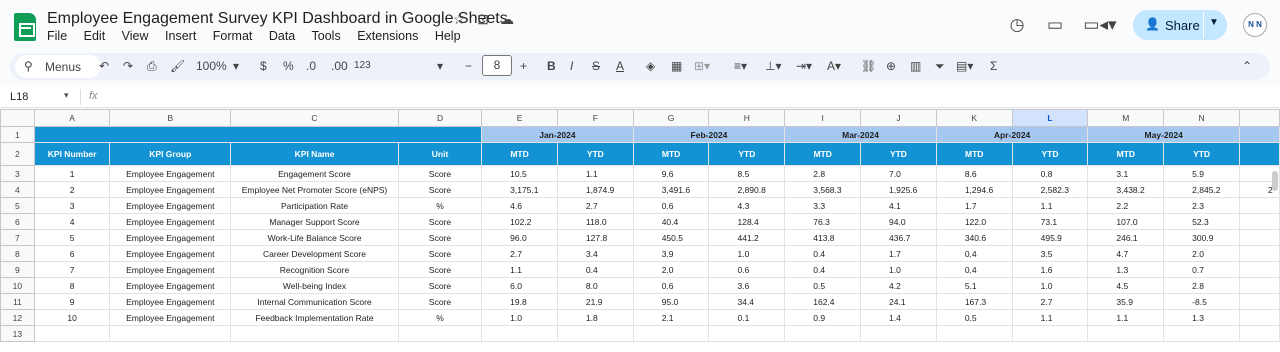 This screenshot has height=352, width=1280. I want to click on text-color-icon: A, so click(620, 66).